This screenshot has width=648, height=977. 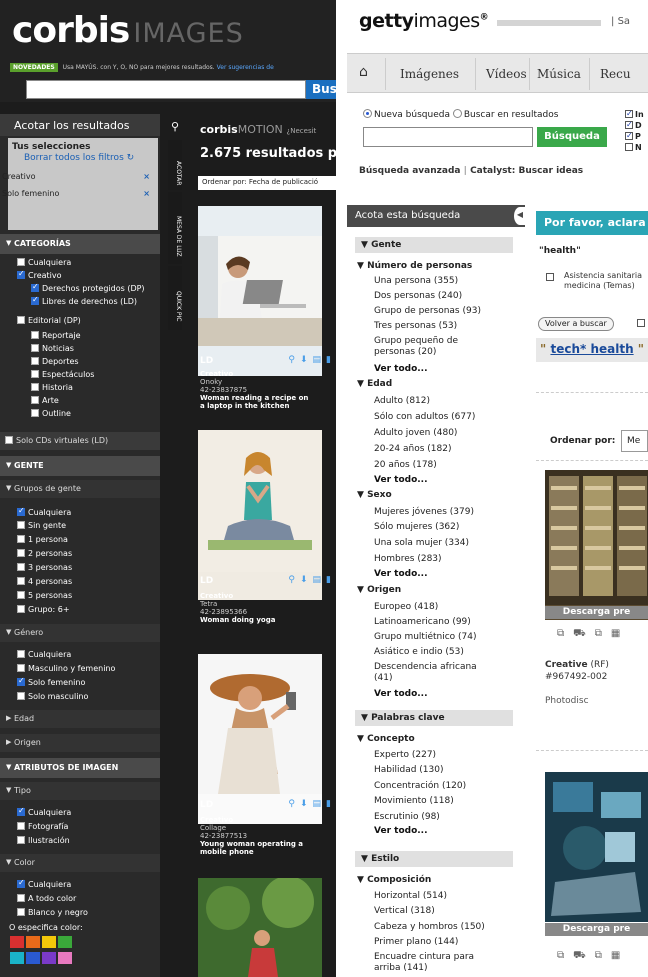 What do you see at coordinates (439, 896) in the screenshot?
I see `facet-option: Horizontal (514)` at bounding box center [439, 896].